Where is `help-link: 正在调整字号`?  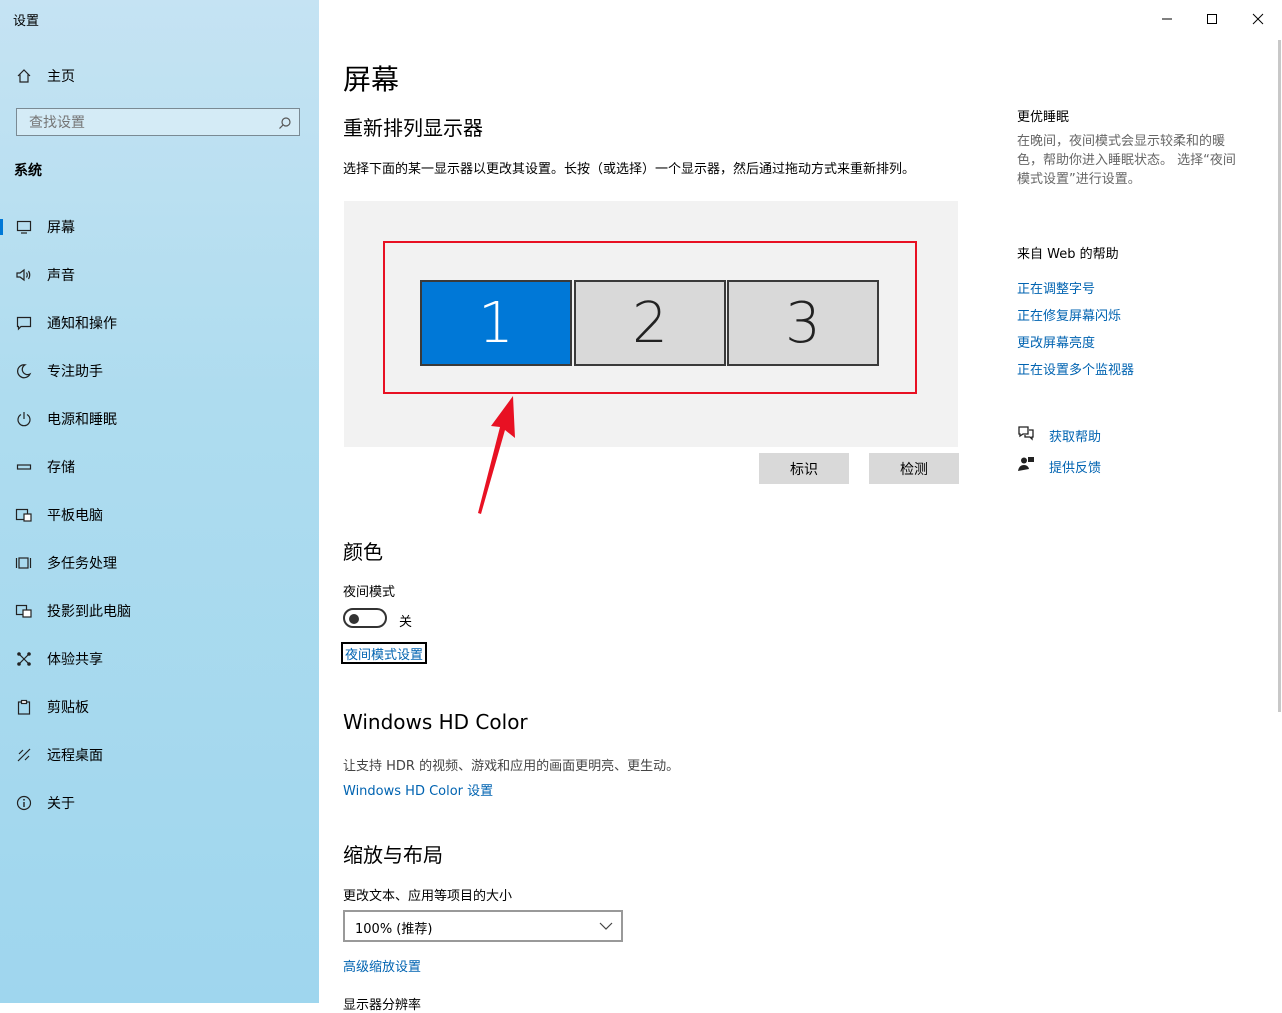 help-link: 正在调整字号 is located at coordinates (1056, 287).